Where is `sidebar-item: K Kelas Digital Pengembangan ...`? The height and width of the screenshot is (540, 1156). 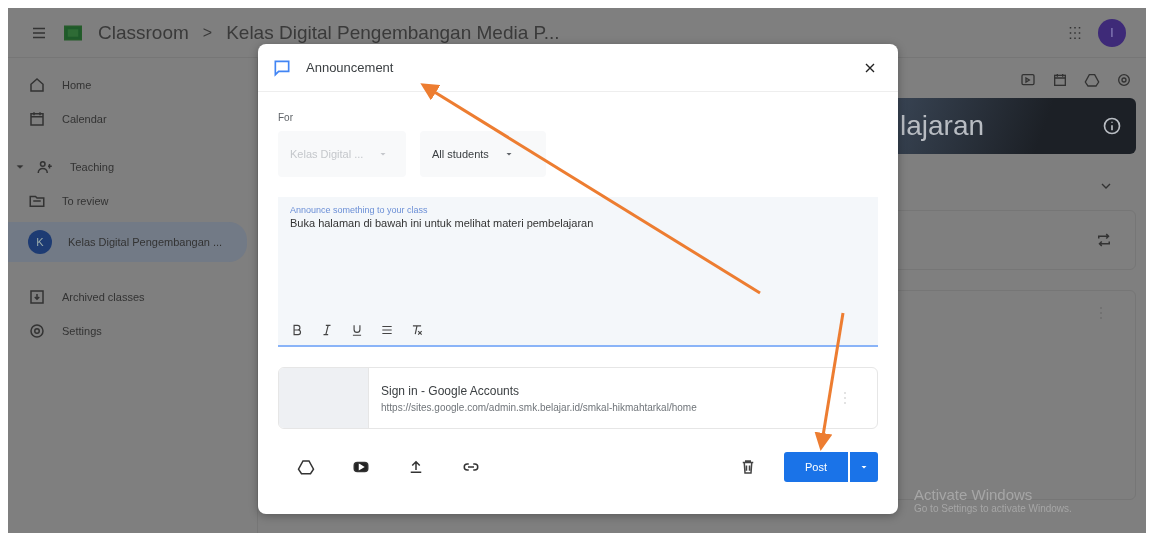
sidebar-item: K Kelas Digital Pengembangan ... is located at coordinates (127, 242).